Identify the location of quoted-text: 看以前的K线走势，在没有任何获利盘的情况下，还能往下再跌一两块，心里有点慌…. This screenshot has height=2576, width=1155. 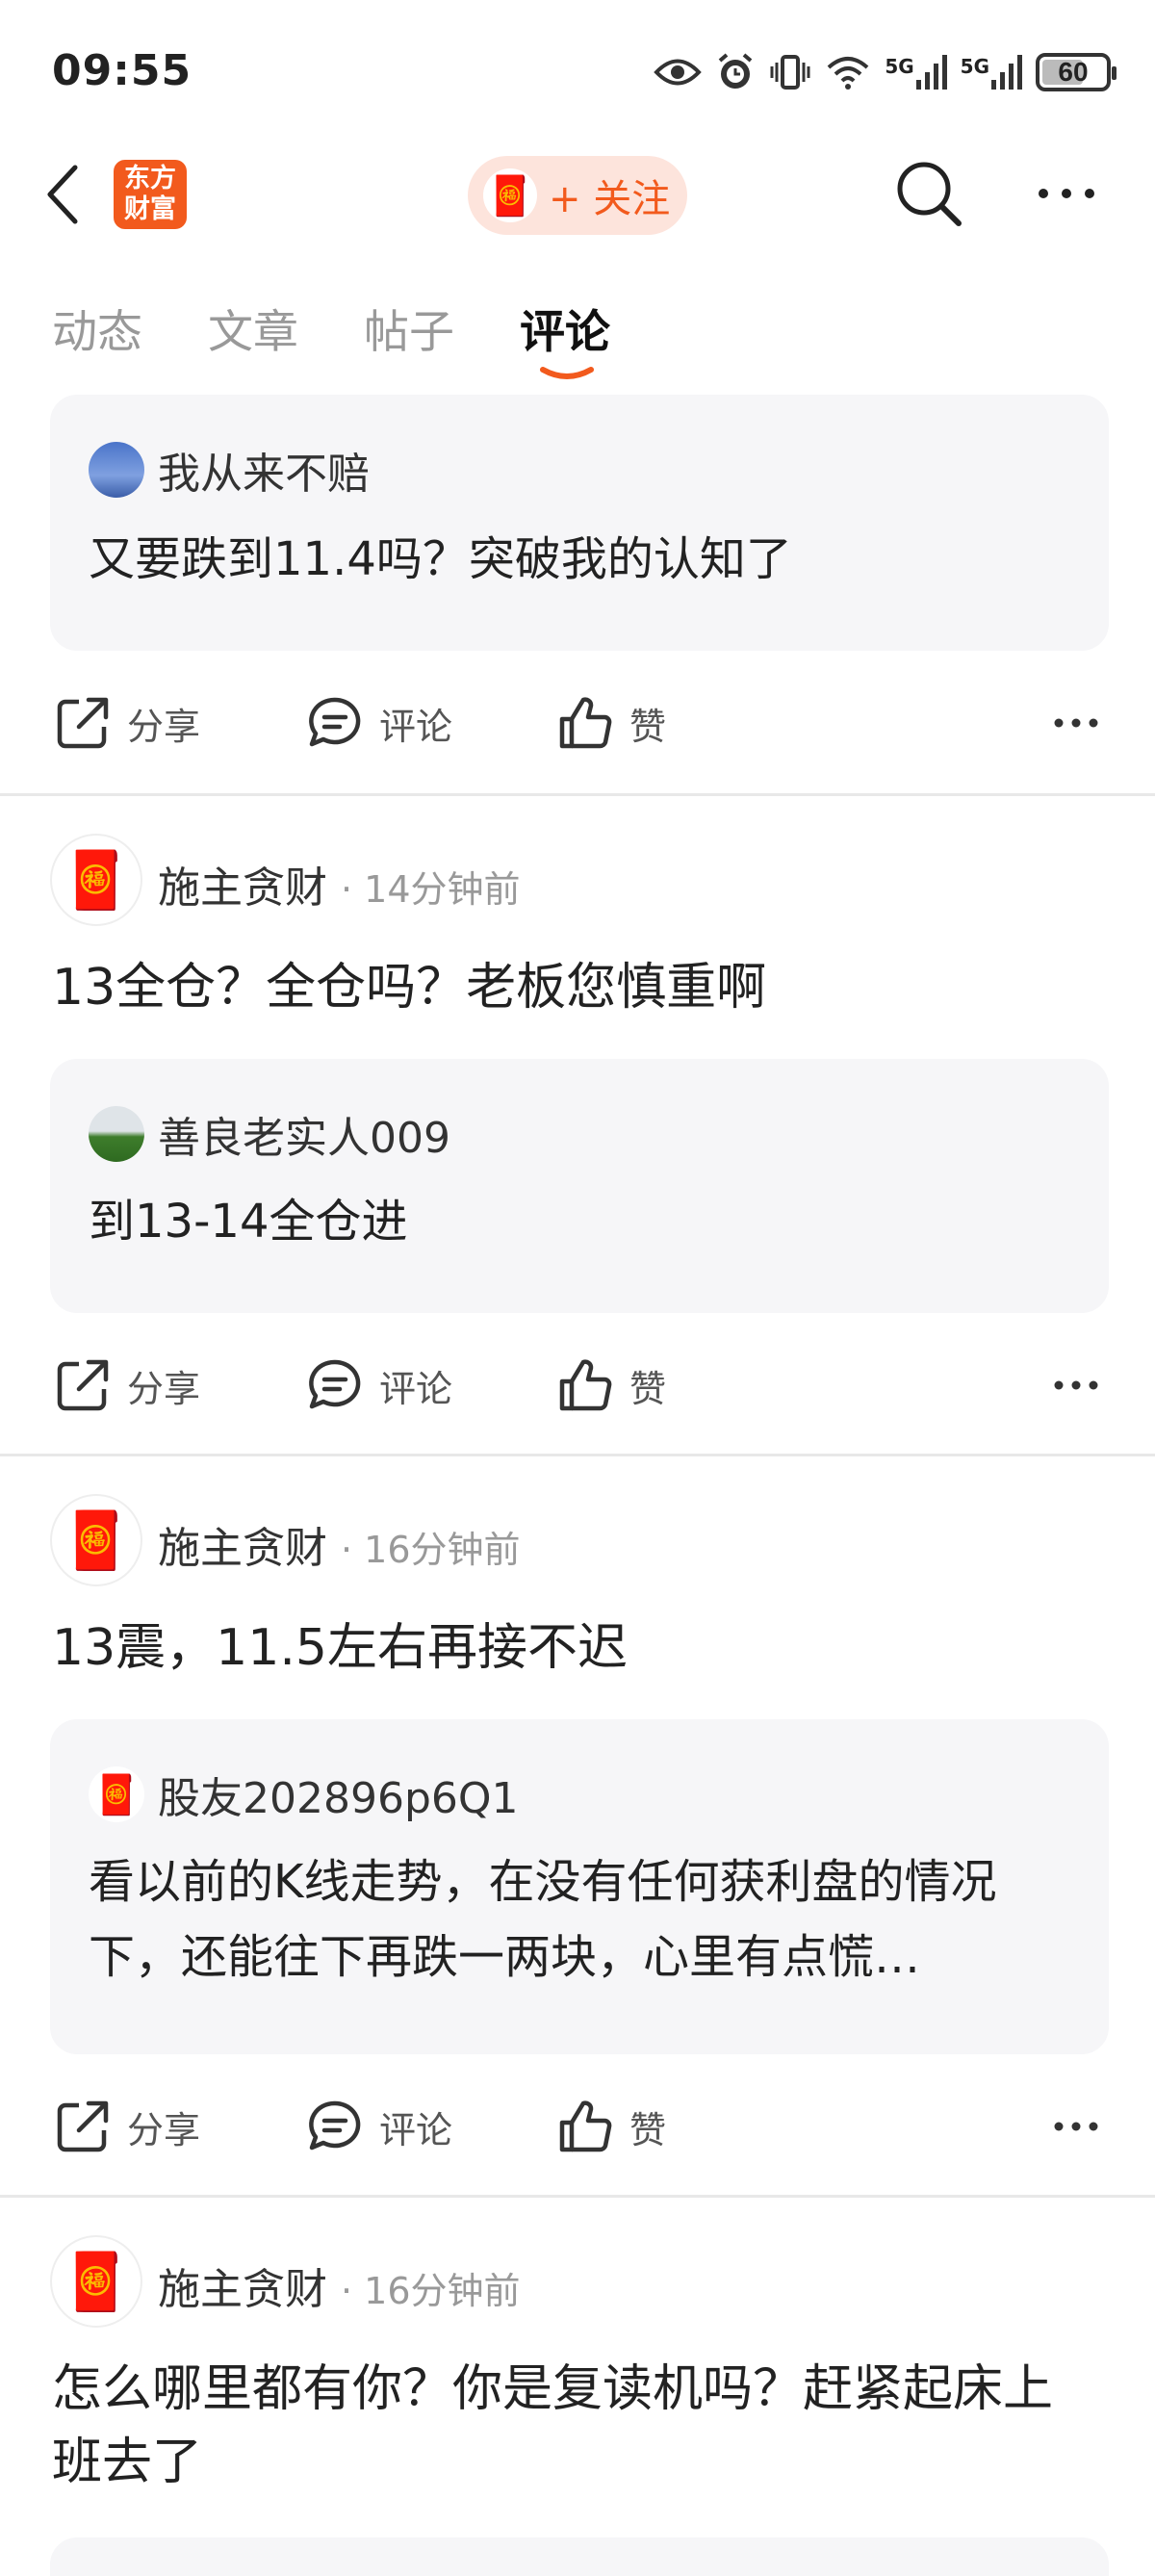
(543, 1920).